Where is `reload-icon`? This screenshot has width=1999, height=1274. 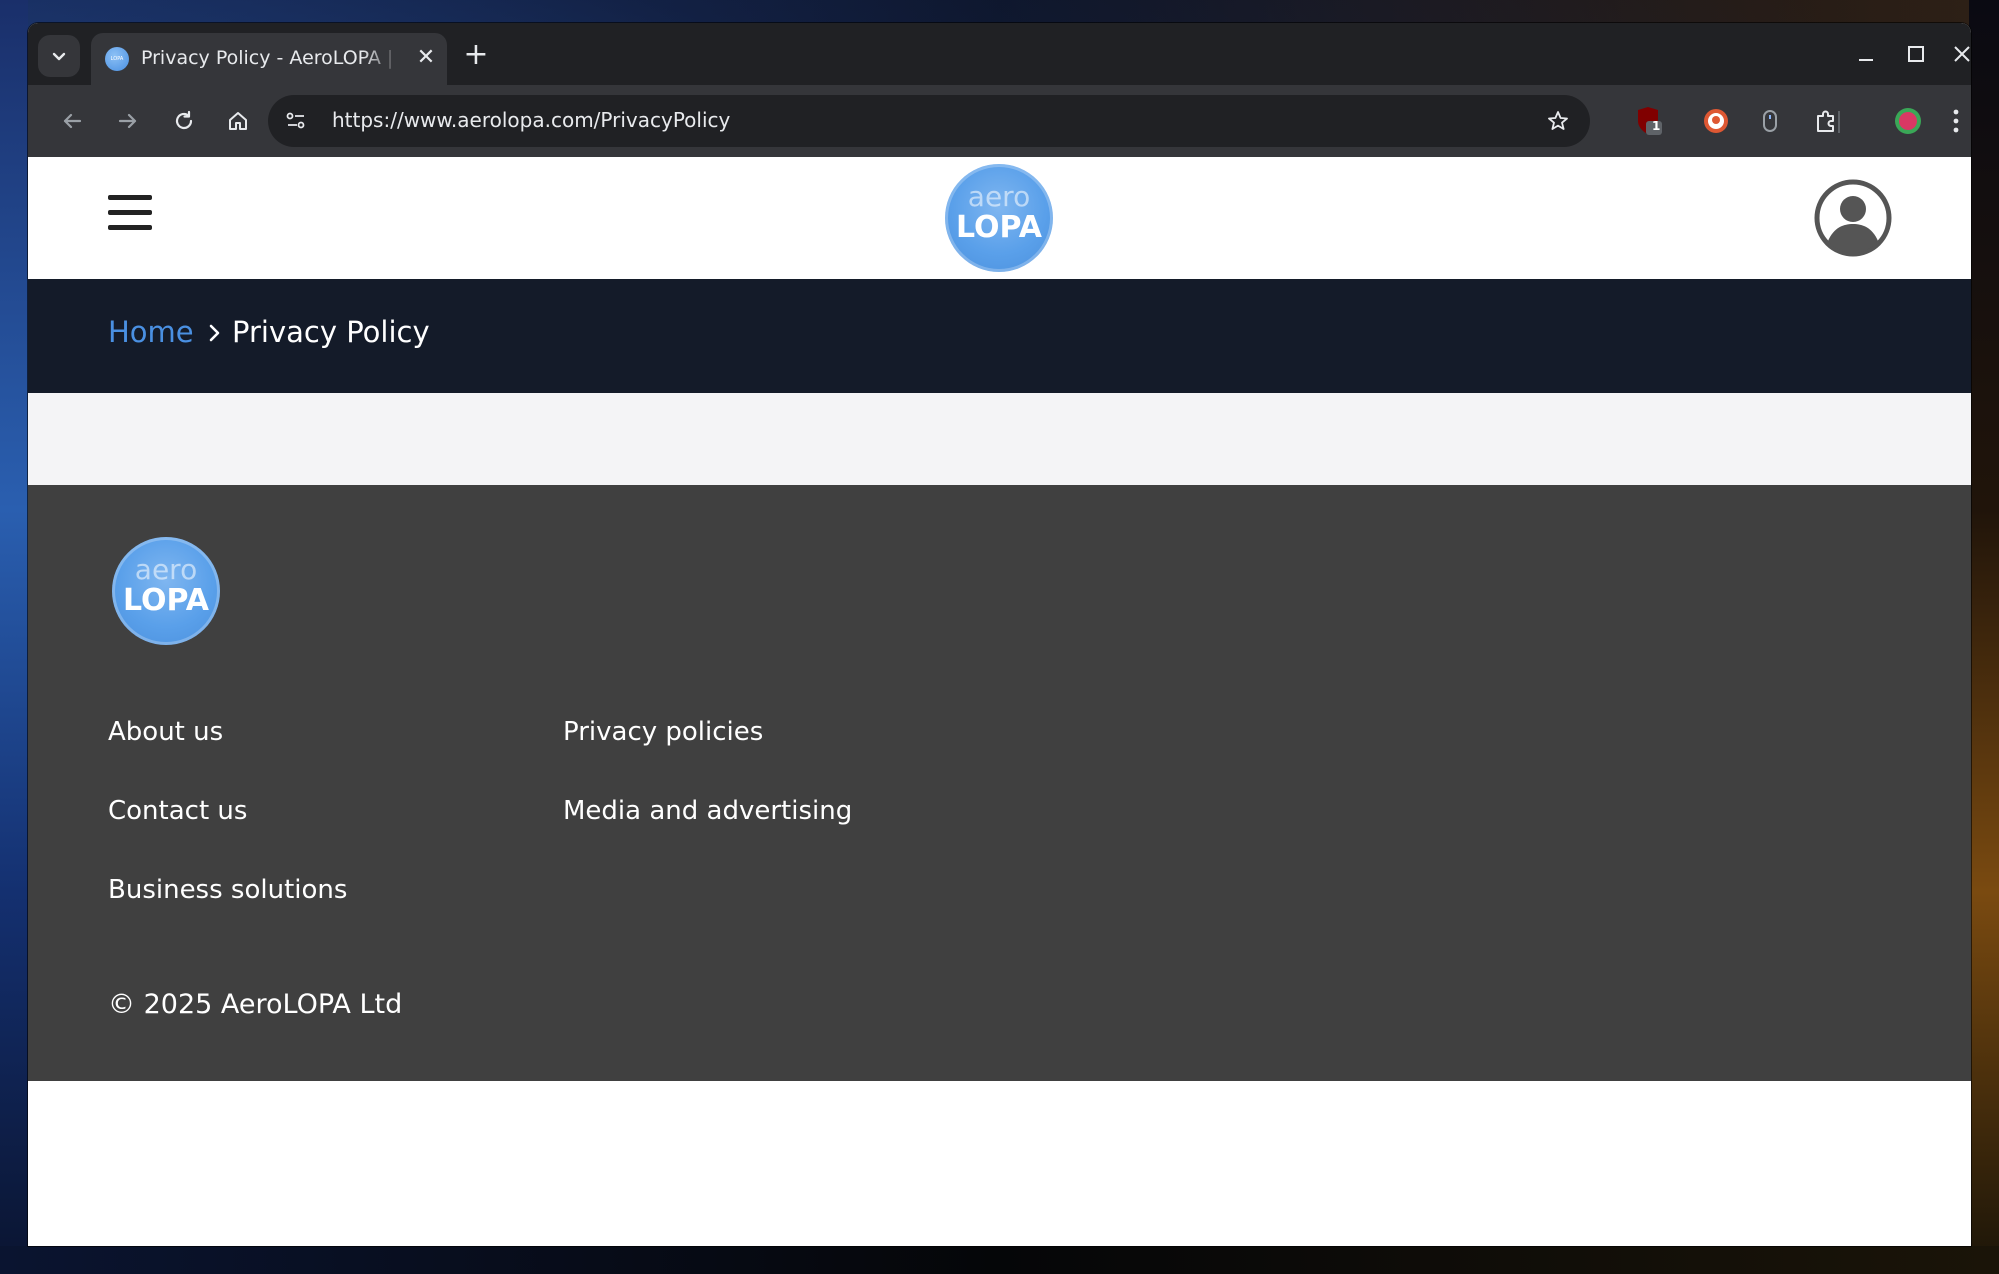 reload-icon is located at coordinates (184, 120).